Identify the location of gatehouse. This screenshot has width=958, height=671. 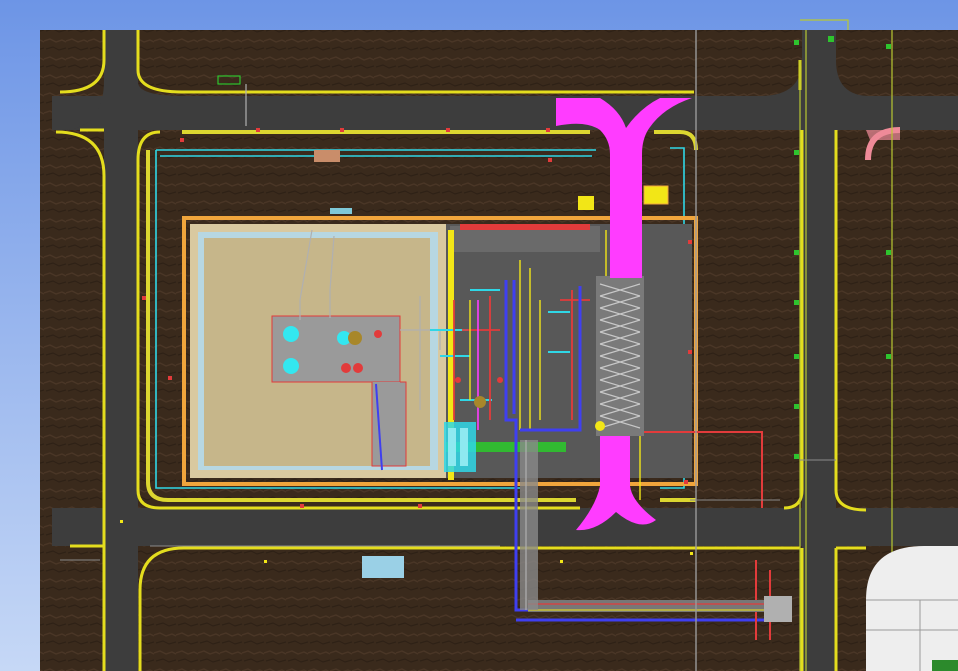
(327, 156).